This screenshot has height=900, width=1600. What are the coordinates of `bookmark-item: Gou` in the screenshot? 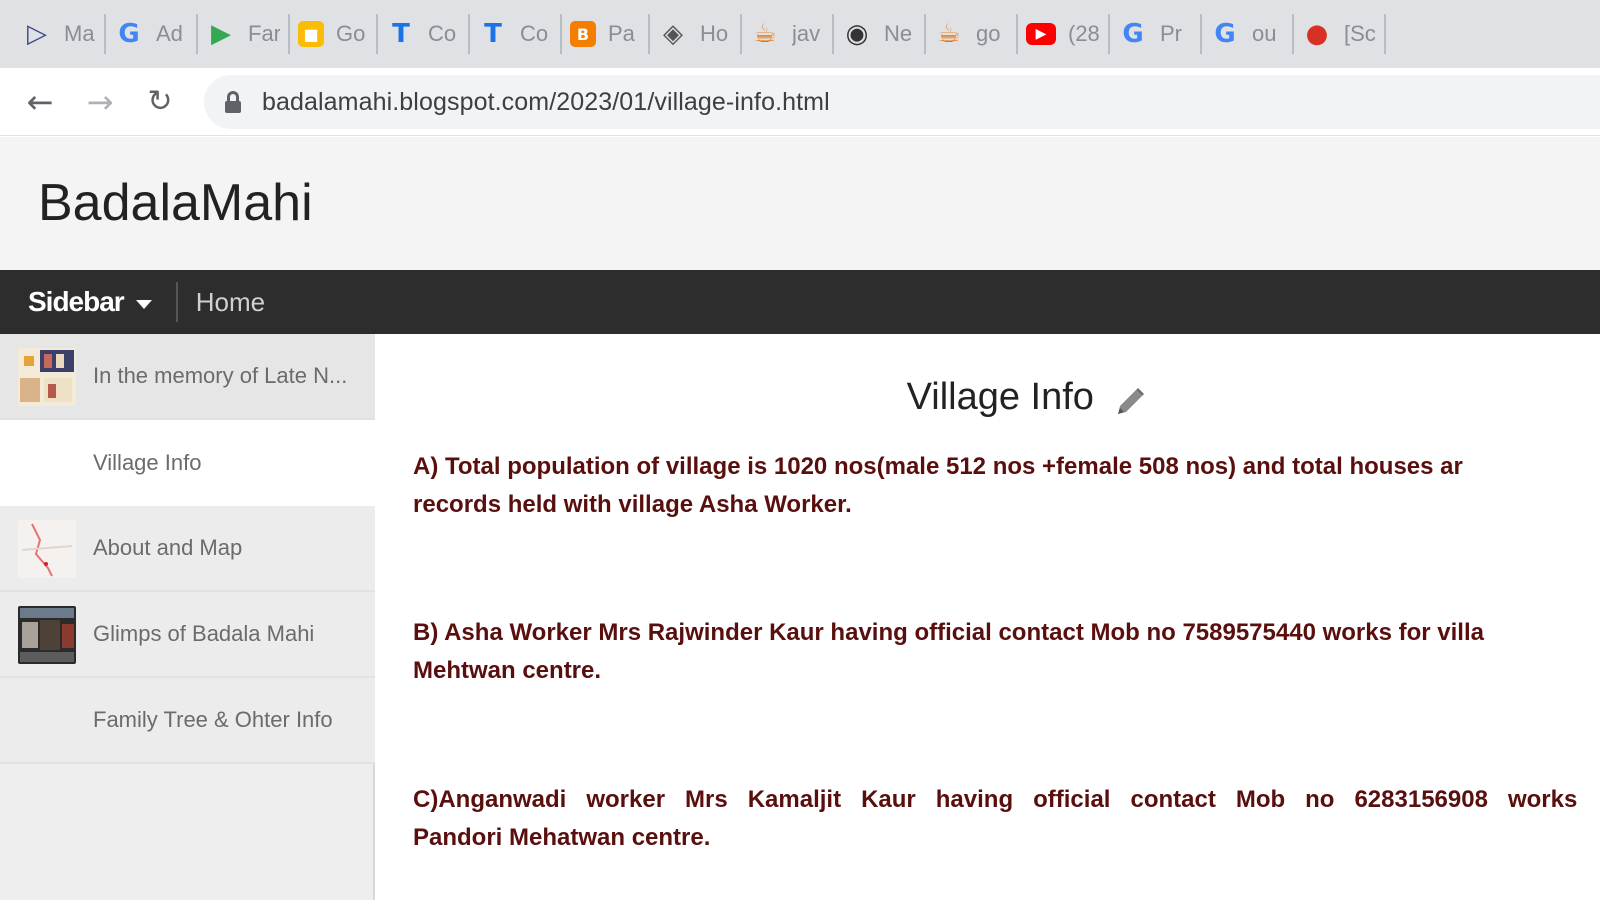 It's located at (1248, 34).